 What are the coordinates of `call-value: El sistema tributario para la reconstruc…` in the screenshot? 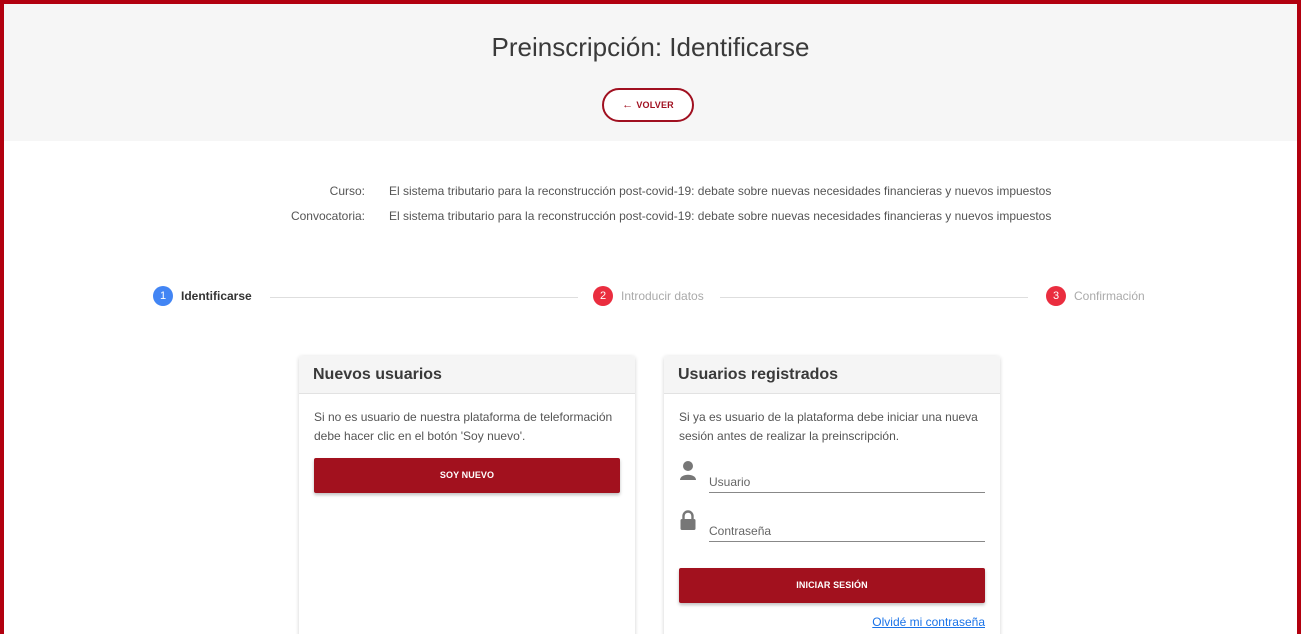 It's located at (720, 216).